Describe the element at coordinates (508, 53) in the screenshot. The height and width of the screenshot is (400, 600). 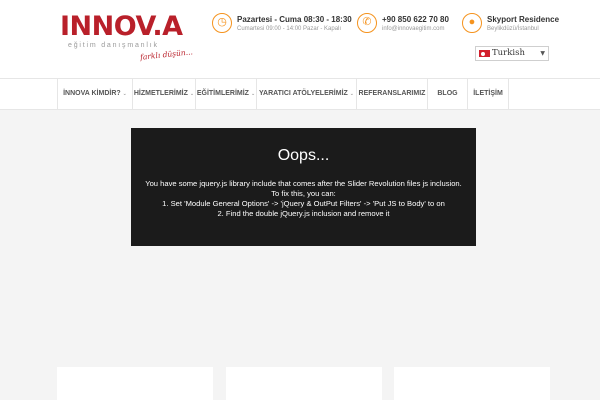
I see `language-selected: Turkish` at that location.